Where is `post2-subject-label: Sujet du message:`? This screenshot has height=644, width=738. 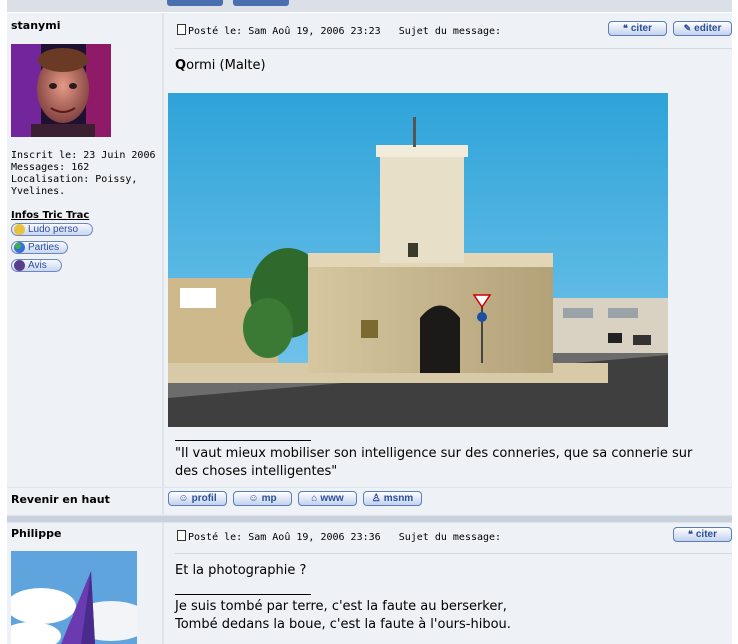
post2-subject-label: Sujet du message: is located at coordinates (450, 537).